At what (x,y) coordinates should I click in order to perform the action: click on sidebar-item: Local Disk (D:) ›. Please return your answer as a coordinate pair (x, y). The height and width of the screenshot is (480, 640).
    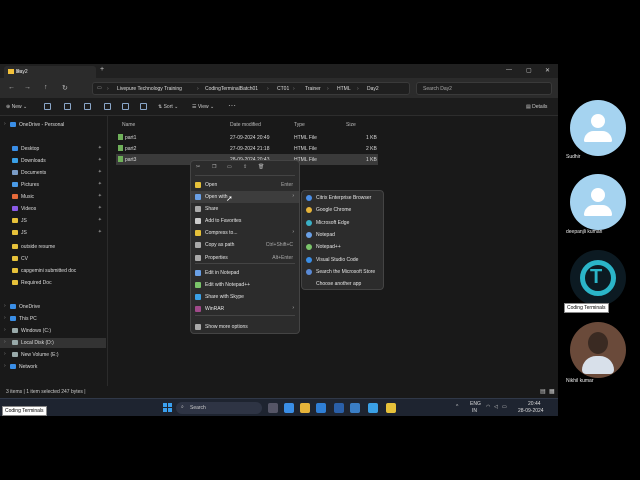
    Looking at the image, I should click on (53, 343).